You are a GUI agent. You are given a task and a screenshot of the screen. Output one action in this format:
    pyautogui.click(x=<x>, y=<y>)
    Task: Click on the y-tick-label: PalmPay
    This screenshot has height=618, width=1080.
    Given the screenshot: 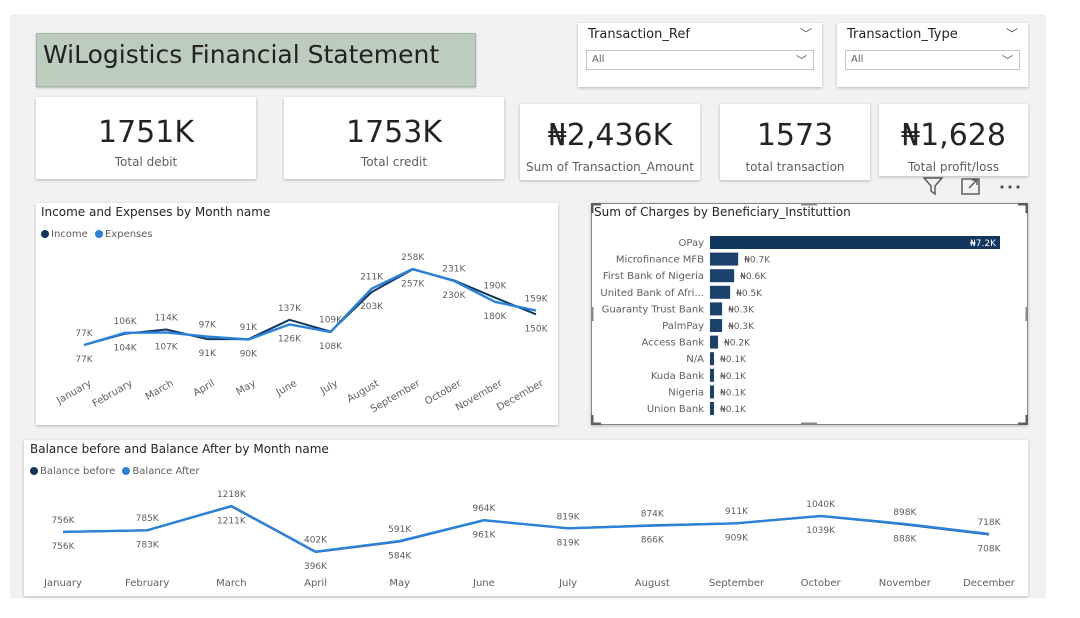 What is the action you would take?
    pyautogui.click(x=683, y=326)
    